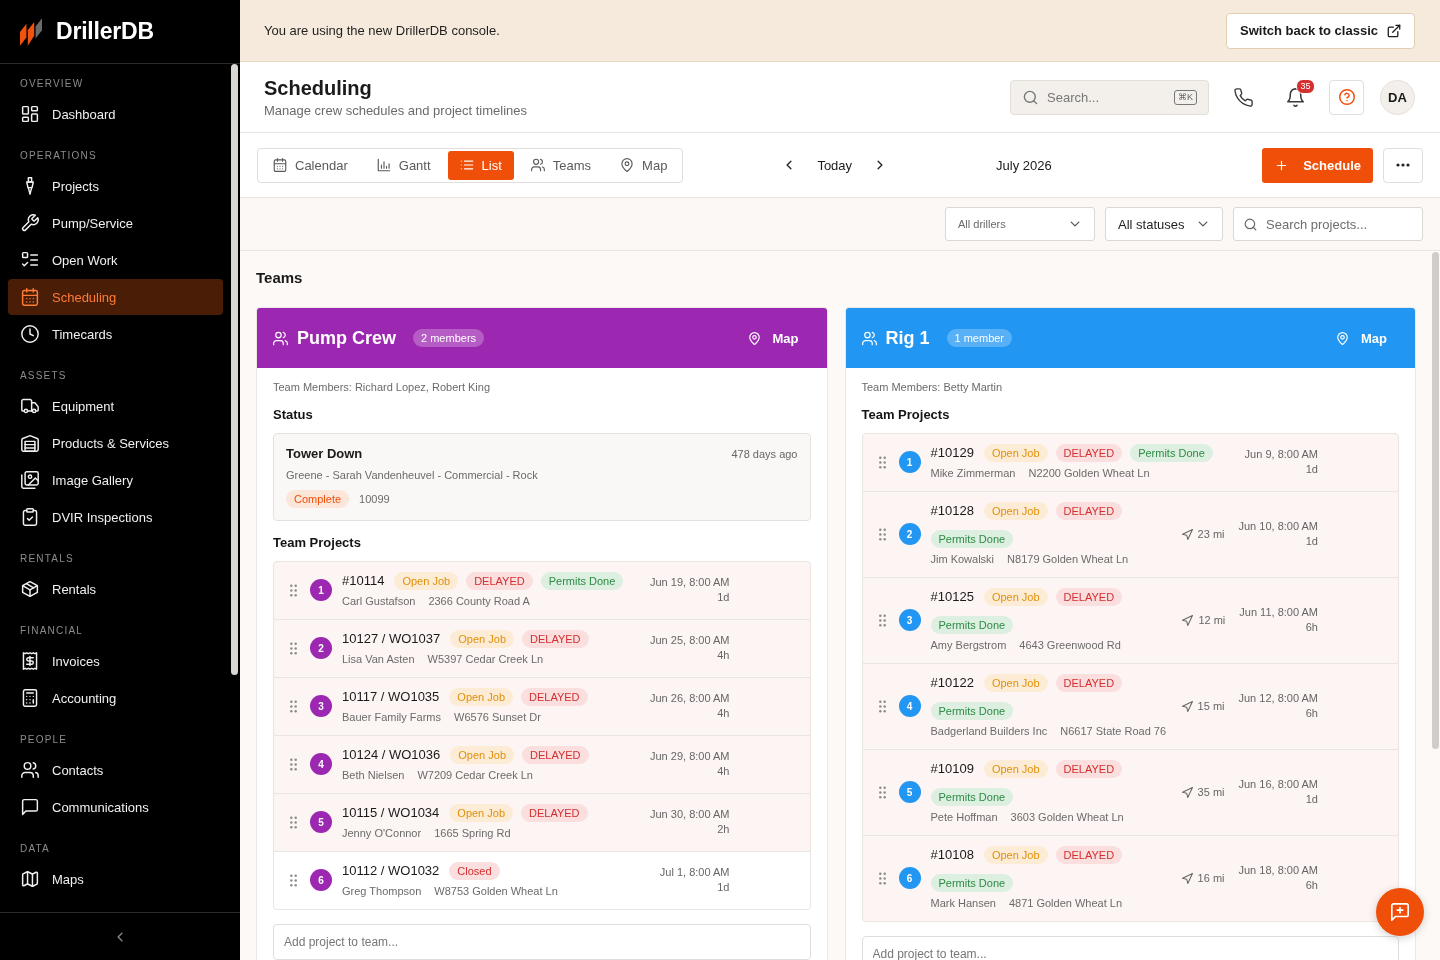 Image resolution: width=1440 pixels, height=960 pixels. What do you see at coordinates (30, 406) in the screenshot?
I see `truck-icon` at bounding box center [30, 406].